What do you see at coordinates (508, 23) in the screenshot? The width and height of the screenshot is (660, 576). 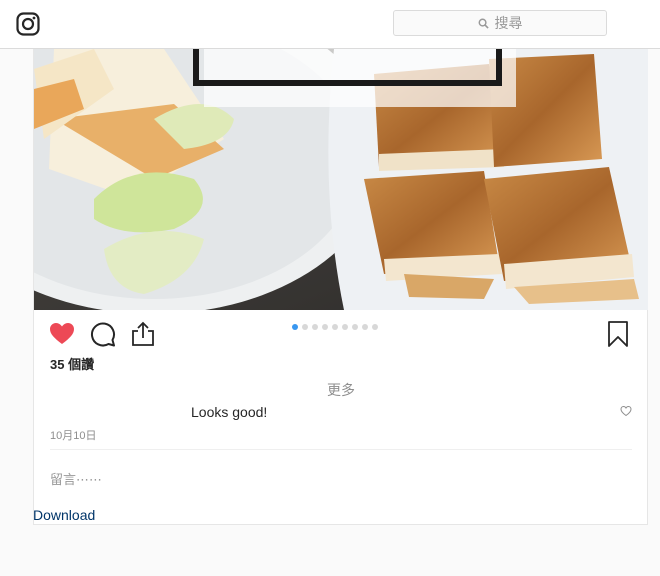 I see `search-placeholder: 搜尋` at bounding box center [508, 23].